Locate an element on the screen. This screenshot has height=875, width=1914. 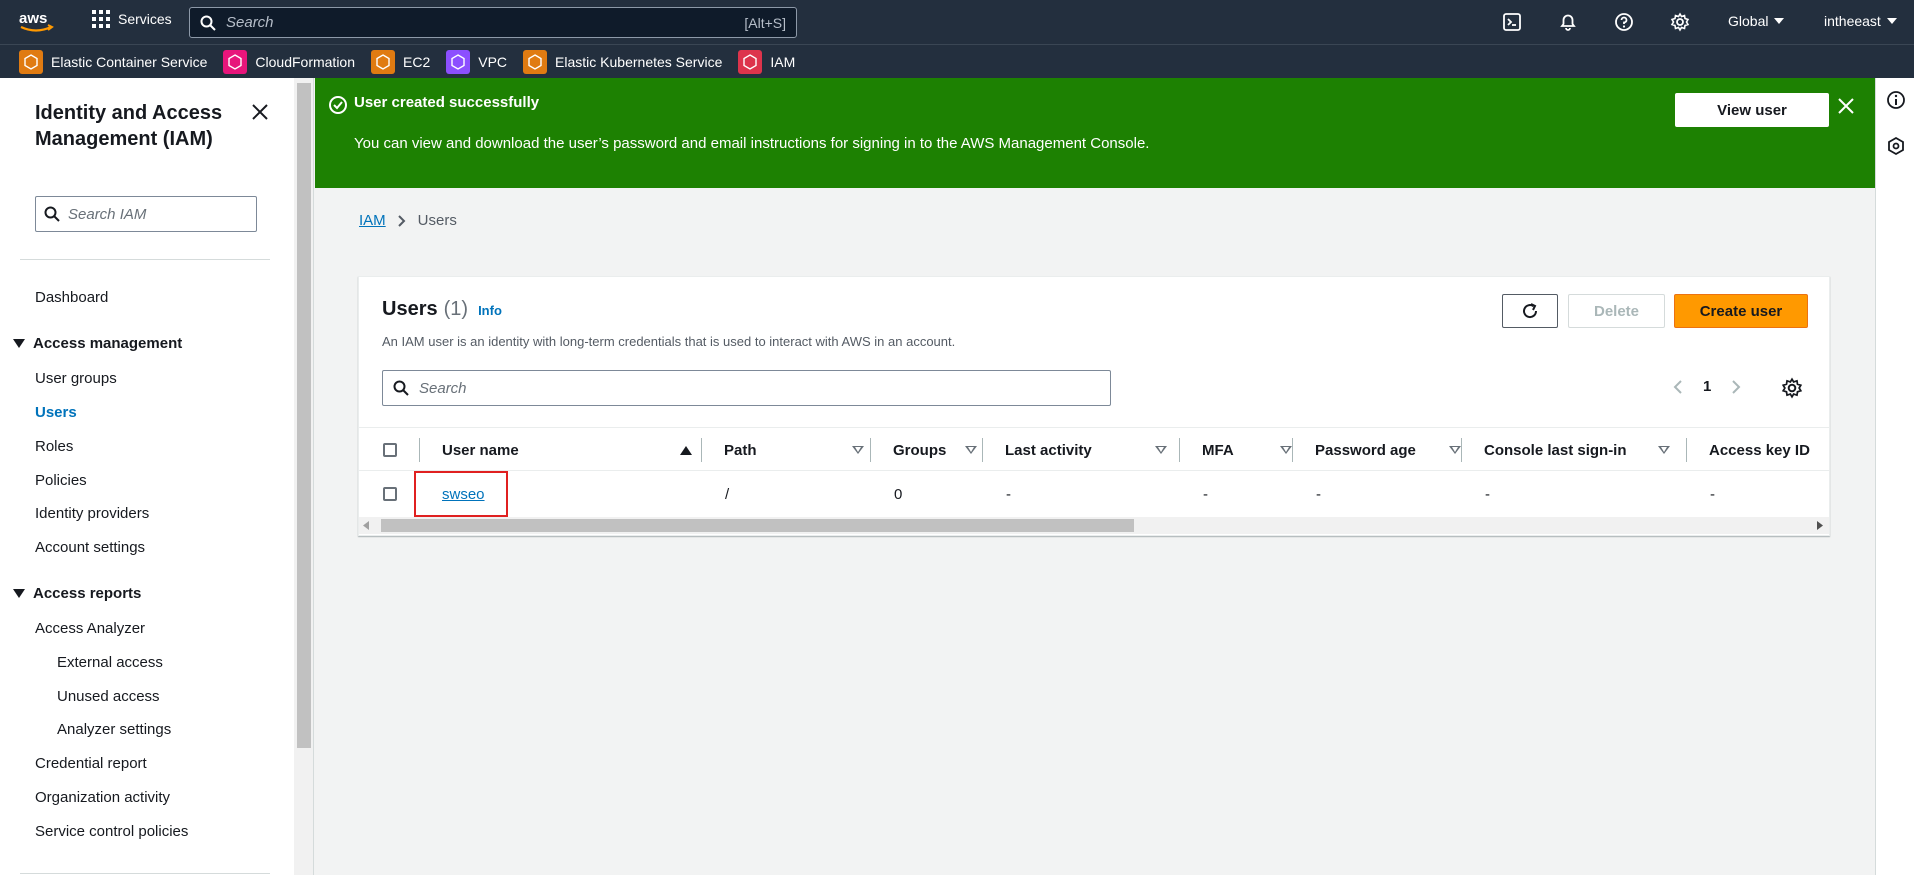
favorite-vpc: VPC is located at coordinates (477, 61).